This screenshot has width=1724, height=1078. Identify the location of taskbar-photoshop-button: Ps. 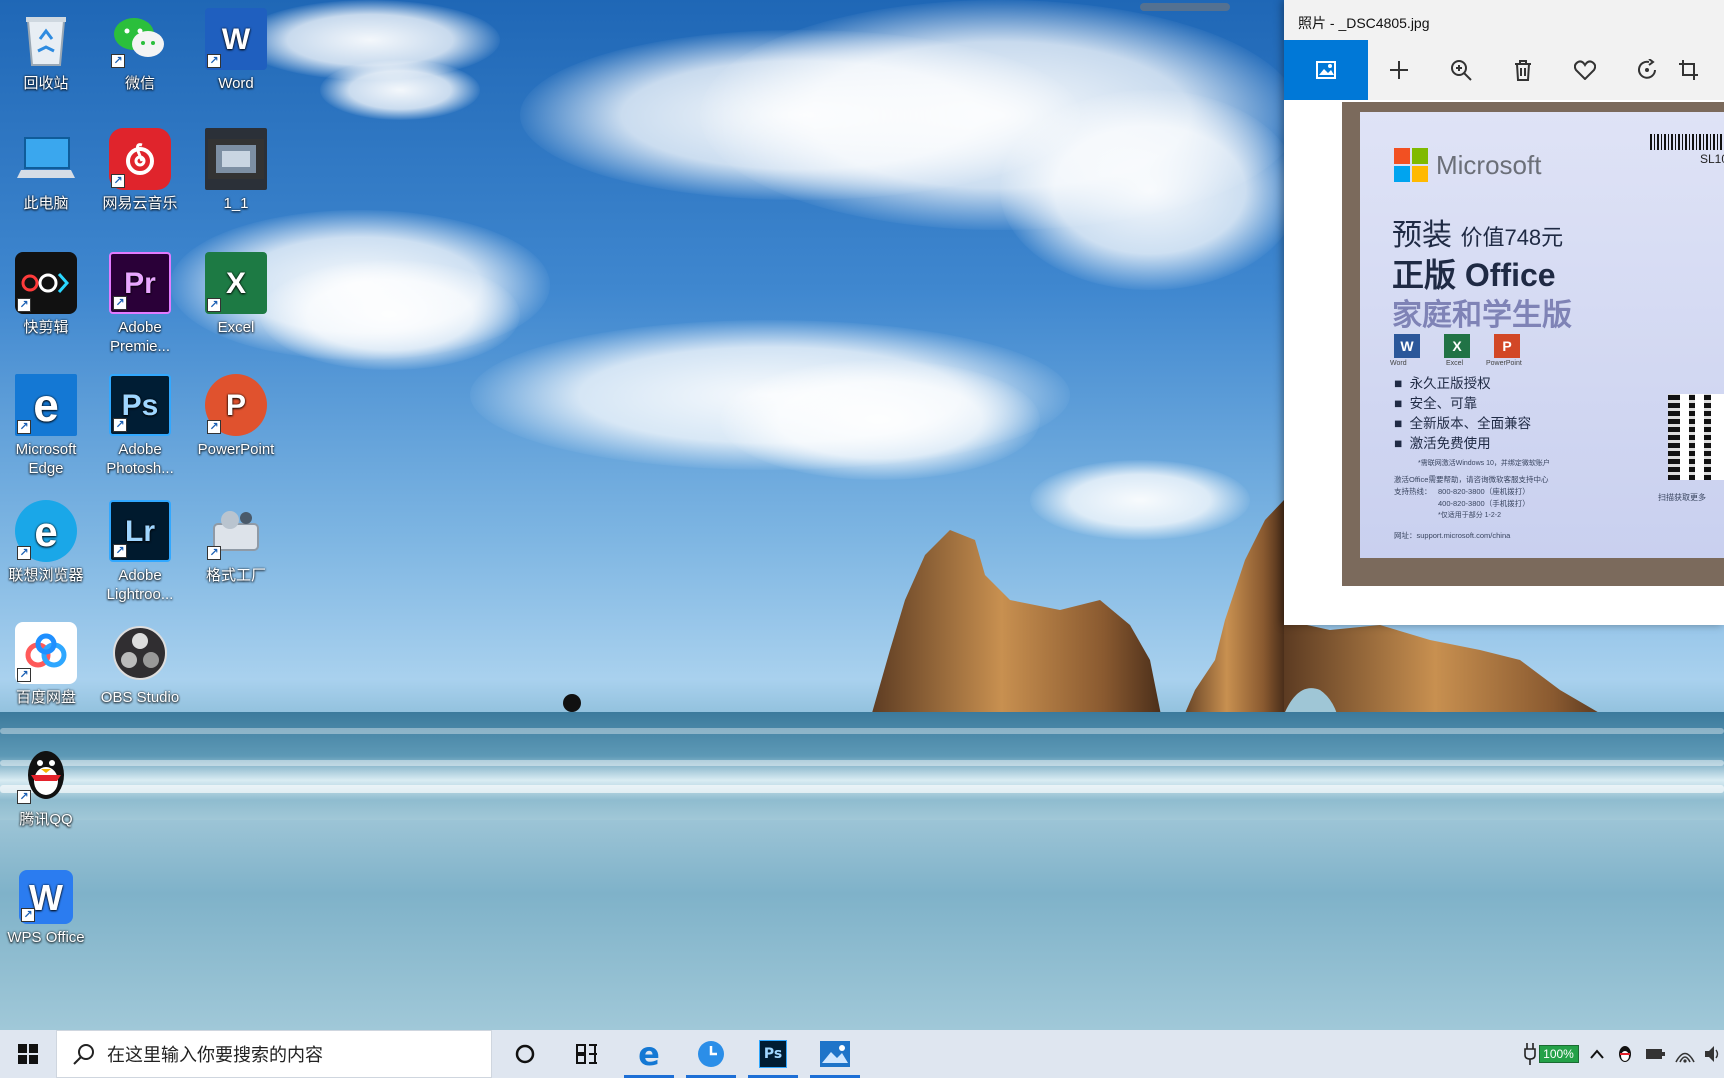
(773, 1054).